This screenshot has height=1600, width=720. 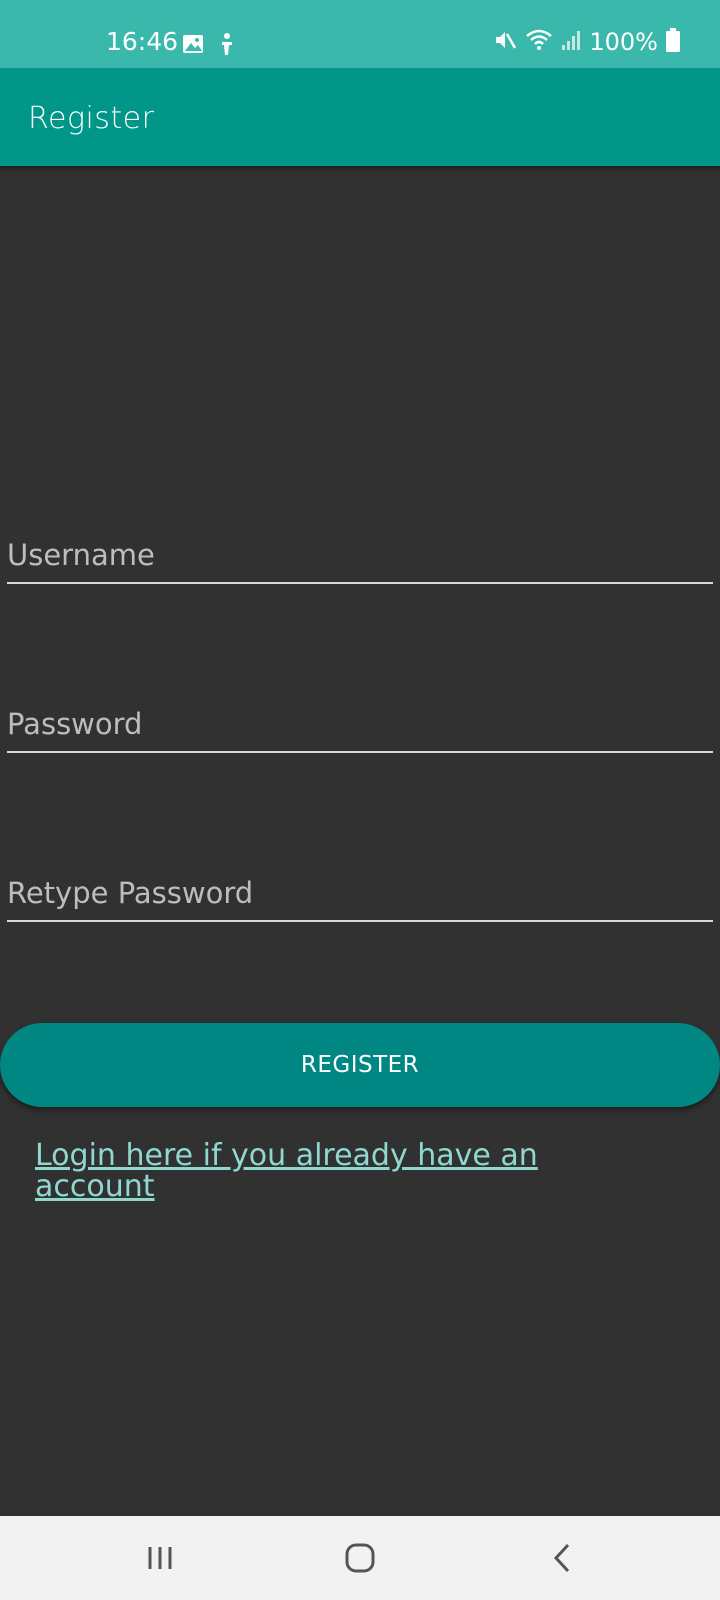 I want to click on signal-icon, so click(x=571, y=42).